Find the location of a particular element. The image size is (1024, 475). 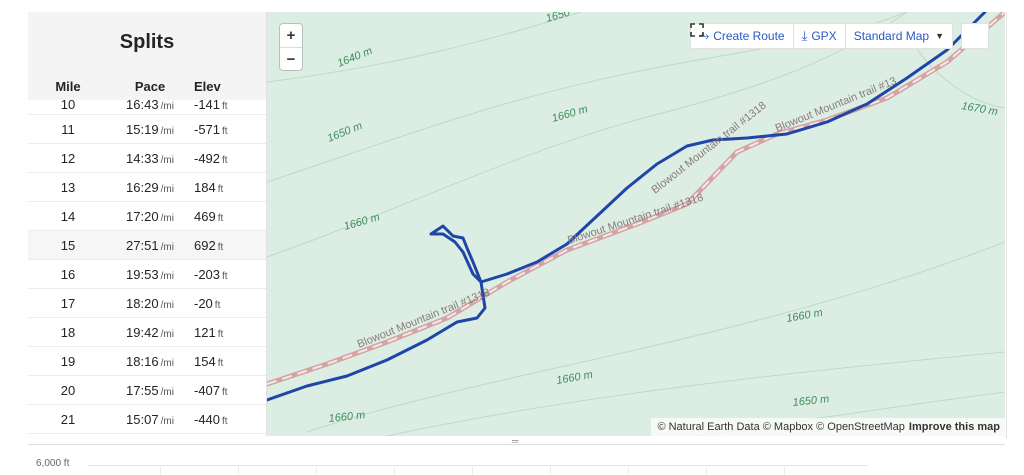

splits-title: Splits is located at coordinates (147, 41).